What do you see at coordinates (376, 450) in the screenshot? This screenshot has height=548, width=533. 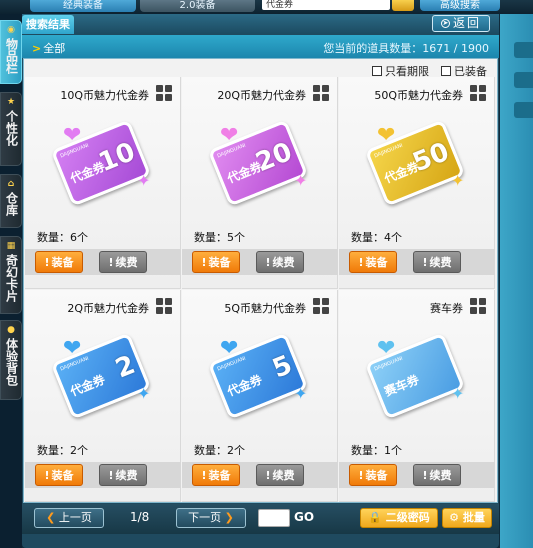 I see `item-quantity: 数量：1个` at bounding box center [376, 450].